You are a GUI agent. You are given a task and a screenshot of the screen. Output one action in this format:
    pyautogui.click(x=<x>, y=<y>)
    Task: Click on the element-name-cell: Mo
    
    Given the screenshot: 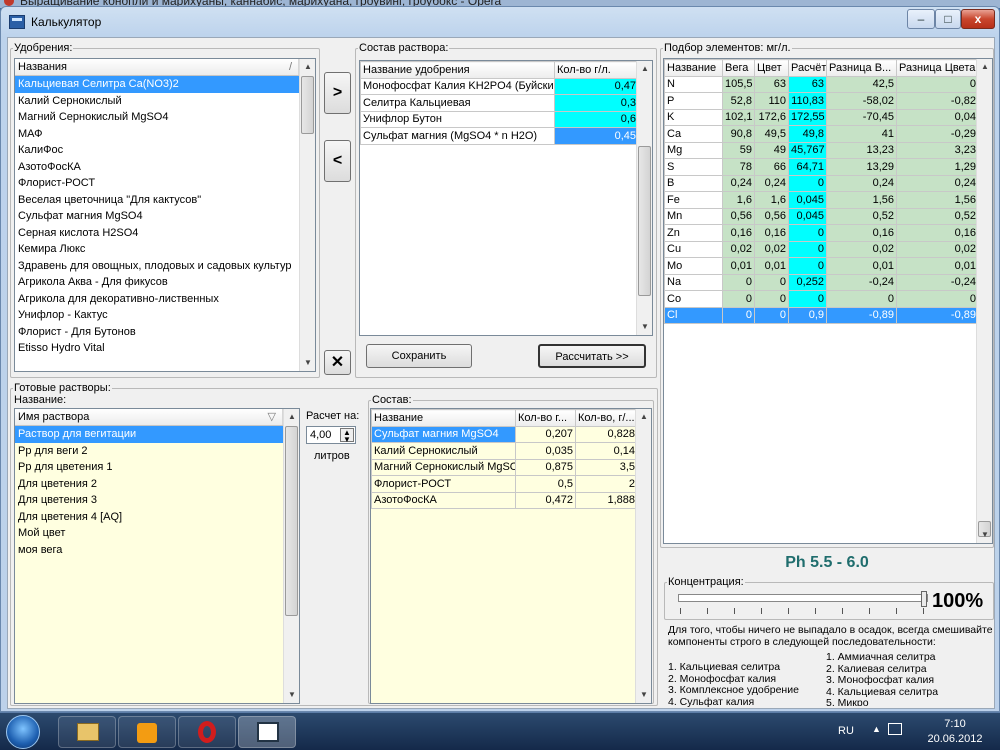 What is the action you would take?
    pyautogui.click(x=693, y=266)
    